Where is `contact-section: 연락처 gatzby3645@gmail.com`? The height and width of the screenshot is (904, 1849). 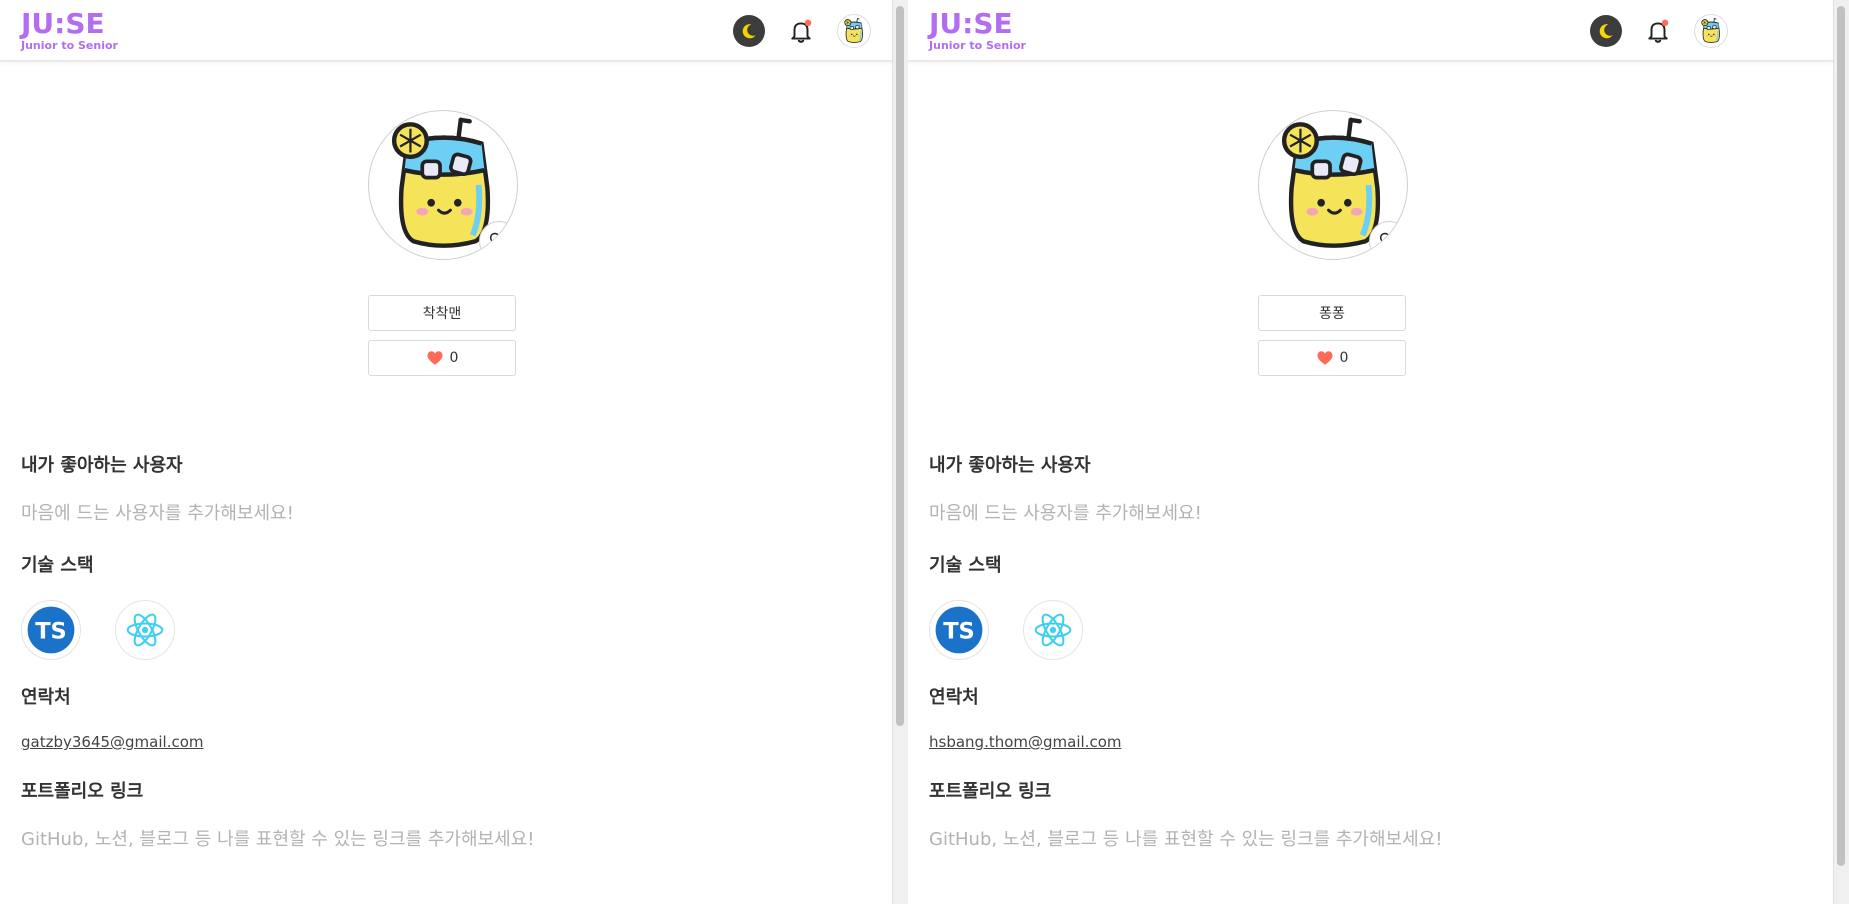
contact-section: 연락처 gatzby3645@gmail.com is located at coordinates (441, 719).